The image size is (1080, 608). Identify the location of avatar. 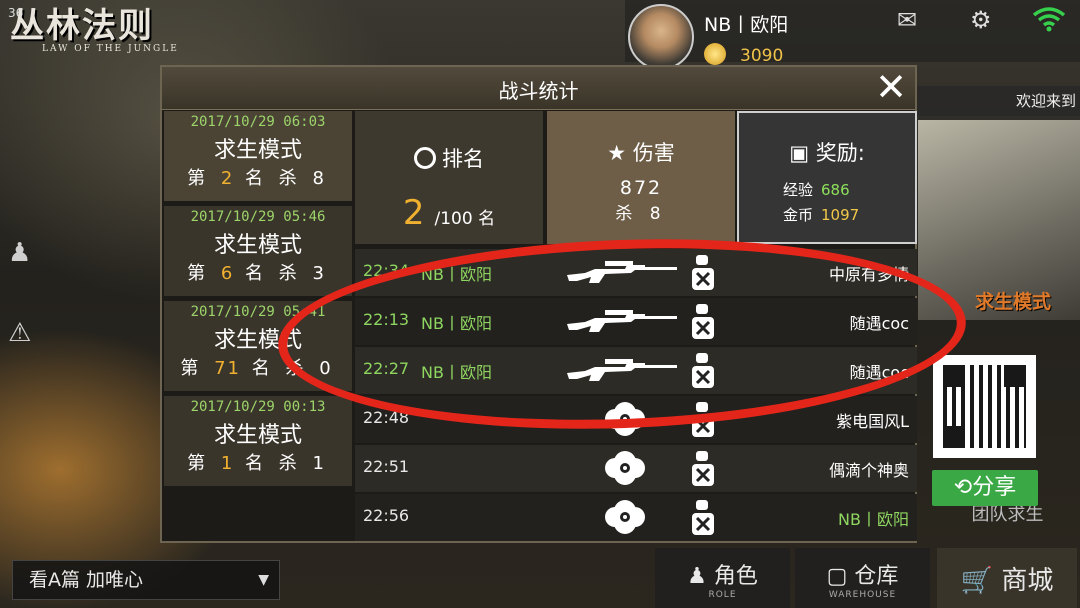
(661, 37).